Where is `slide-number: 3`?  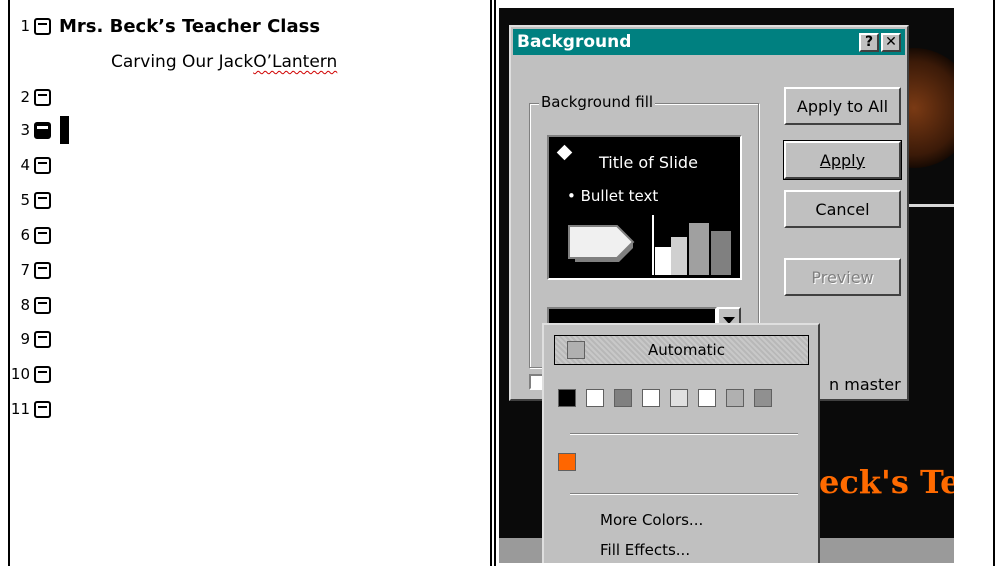
slide-number: 3 is located at coordinates (25, 130).